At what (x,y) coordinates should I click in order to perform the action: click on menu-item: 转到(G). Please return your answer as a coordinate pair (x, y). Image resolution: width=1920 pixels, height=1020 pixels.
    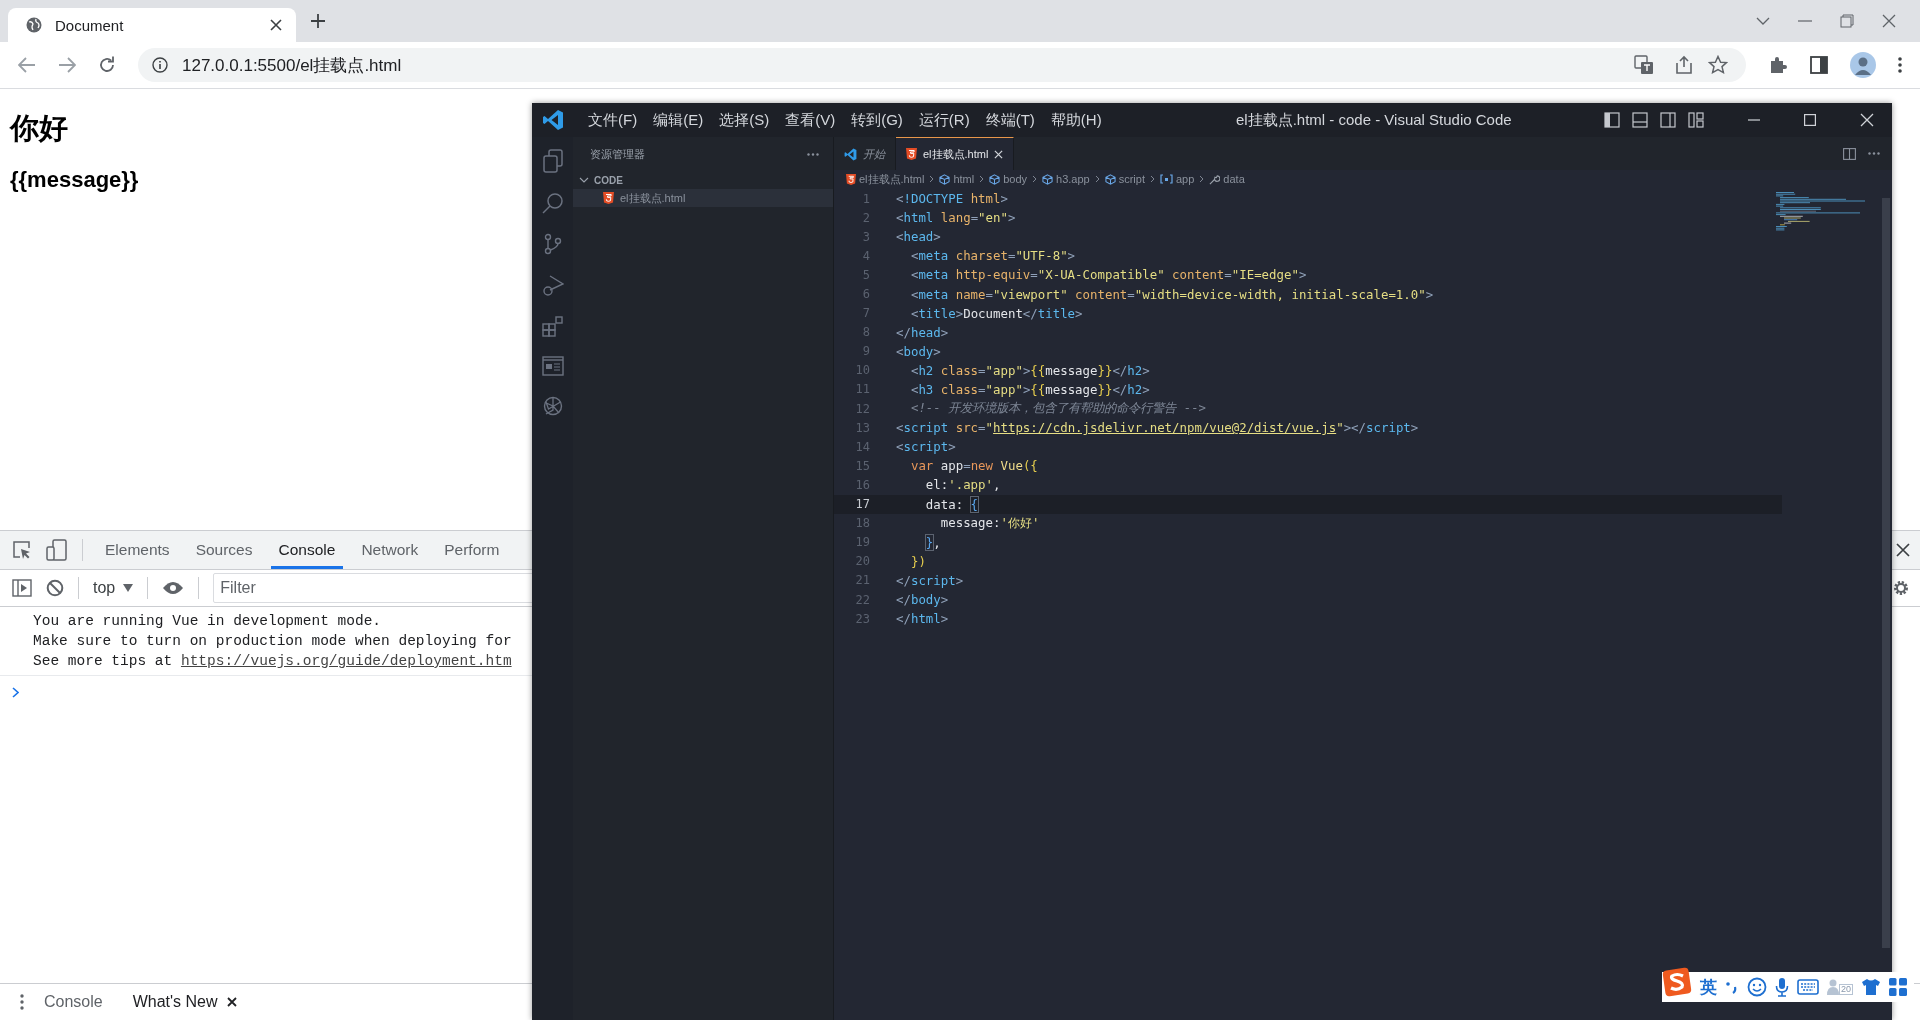
    Looking at the image, I should click on (877, 120).